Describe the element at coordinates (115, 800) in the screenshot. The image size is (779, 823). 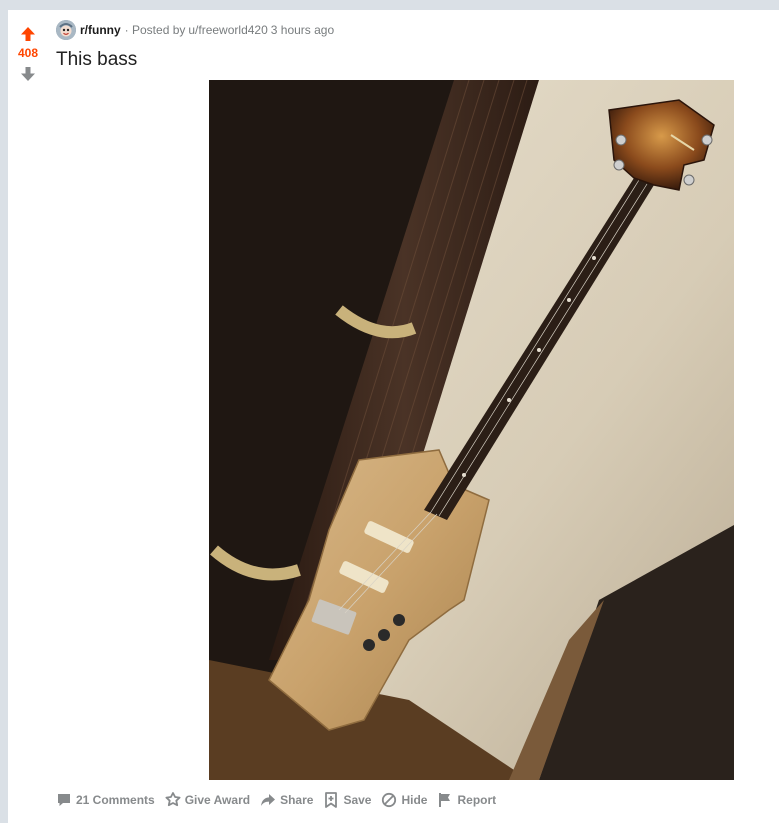
I see `comments-label: 21 Comments` at that location.